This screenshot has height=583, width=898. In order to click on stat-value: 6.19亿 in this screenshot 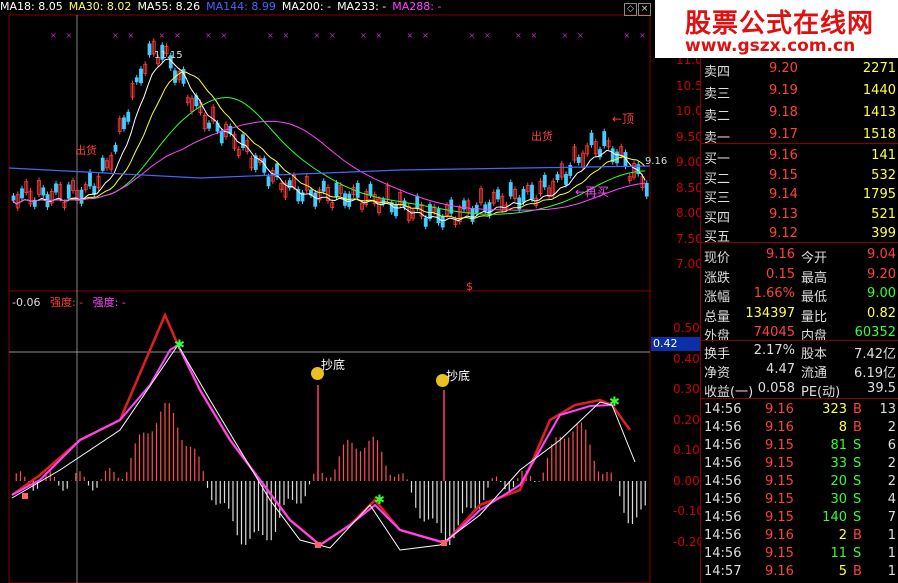, I will do `click(875, 373)`.